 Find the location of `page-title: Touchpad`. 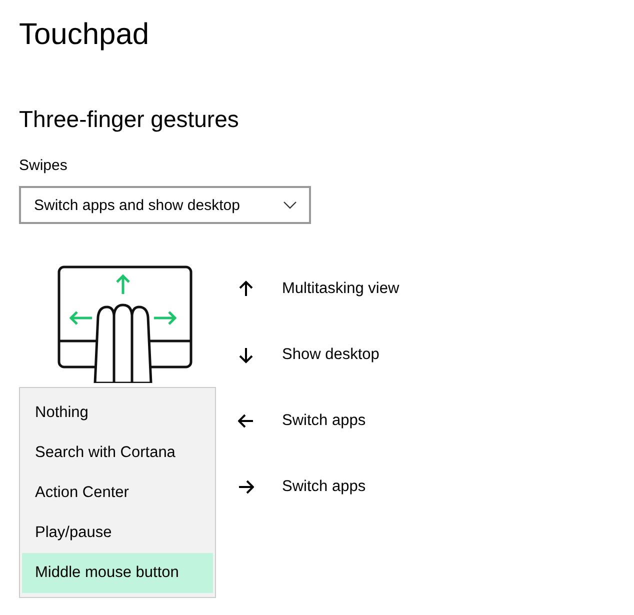

page-title: Touchpad is located at coordinates (84, 35).